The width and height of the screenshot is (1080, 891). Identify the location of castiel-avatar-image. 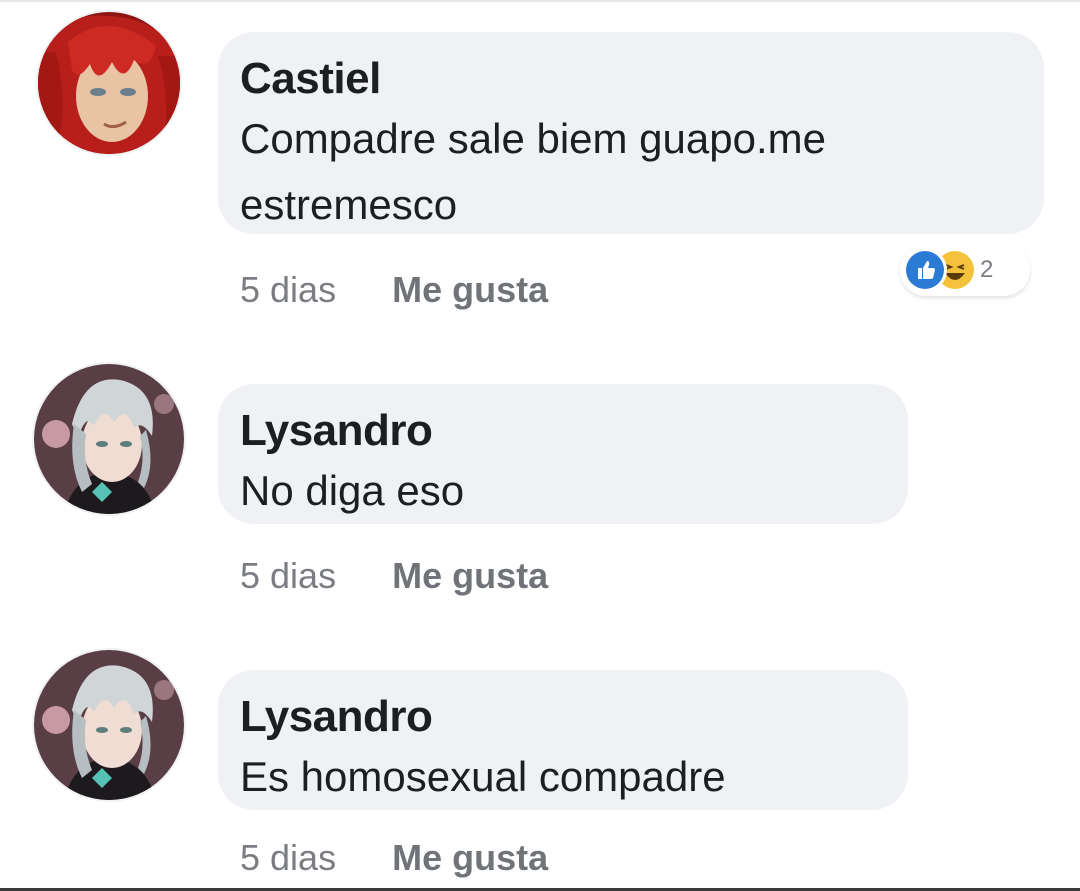
(109, 83).